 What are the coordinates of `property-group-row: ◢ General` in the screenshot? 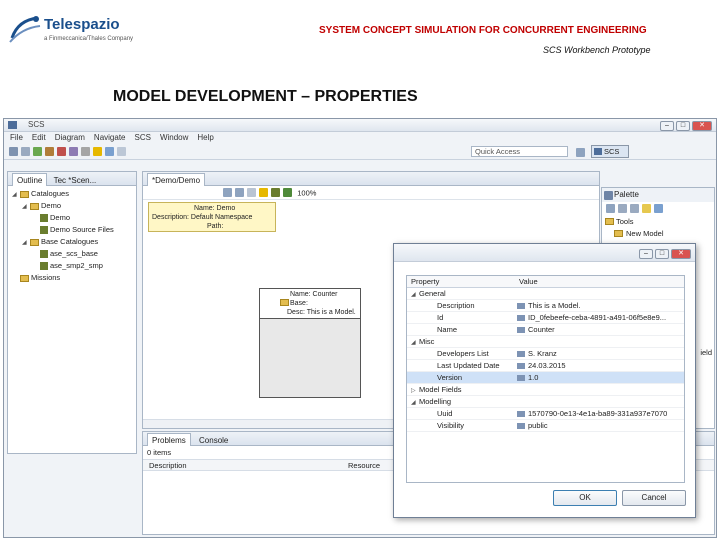 It's located at (545, 294).